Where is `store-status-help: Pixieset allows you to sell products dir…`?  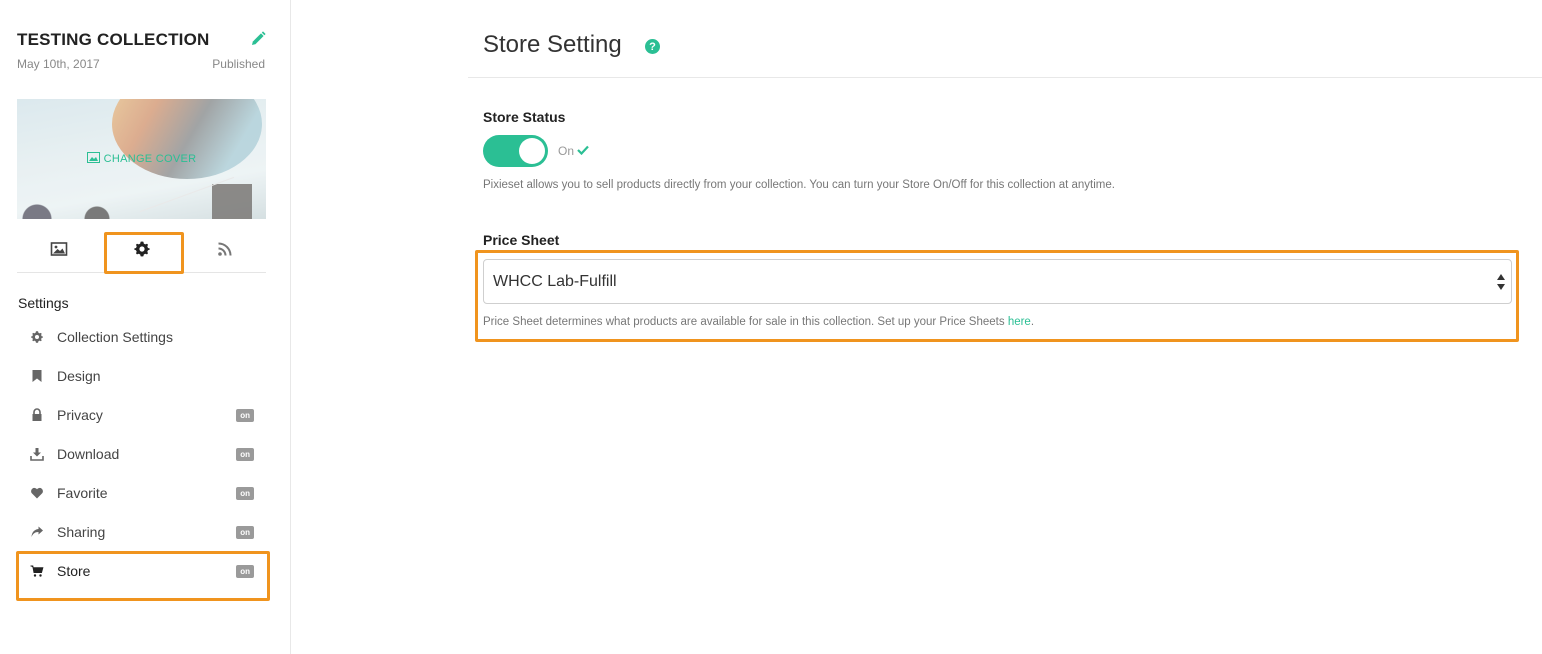
store-status-help: Pixieset allows you to sell products dir… is located at coordinates (799, 185).